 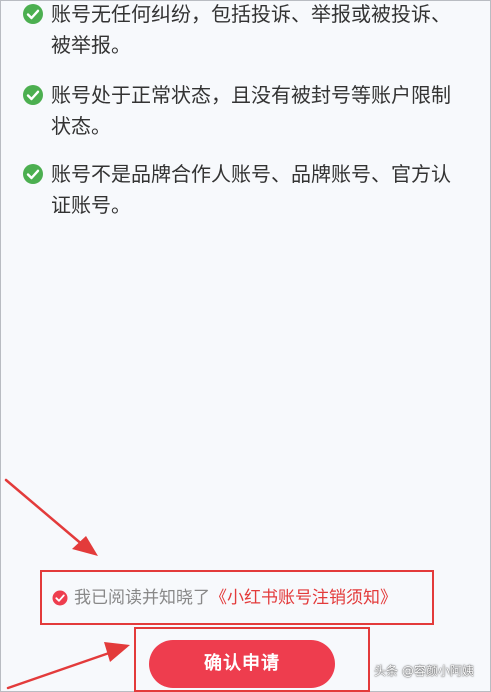 I want to click on condition-item-normal-status: 账号处于正常状态，且没有被封号等账户限制状态。, so click(x=242, y=111).